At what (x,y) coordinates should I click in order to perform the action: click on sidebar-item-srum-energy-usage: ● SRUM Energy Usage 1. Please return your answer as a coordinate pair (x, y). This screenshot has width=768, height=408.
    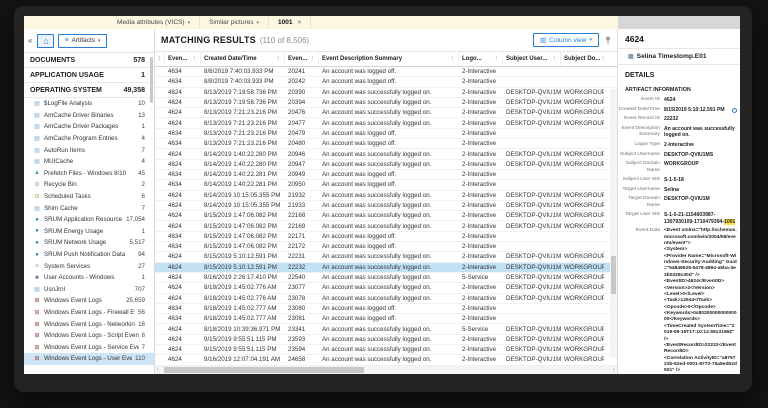
    Looking at the image, I should click on (89, 232).